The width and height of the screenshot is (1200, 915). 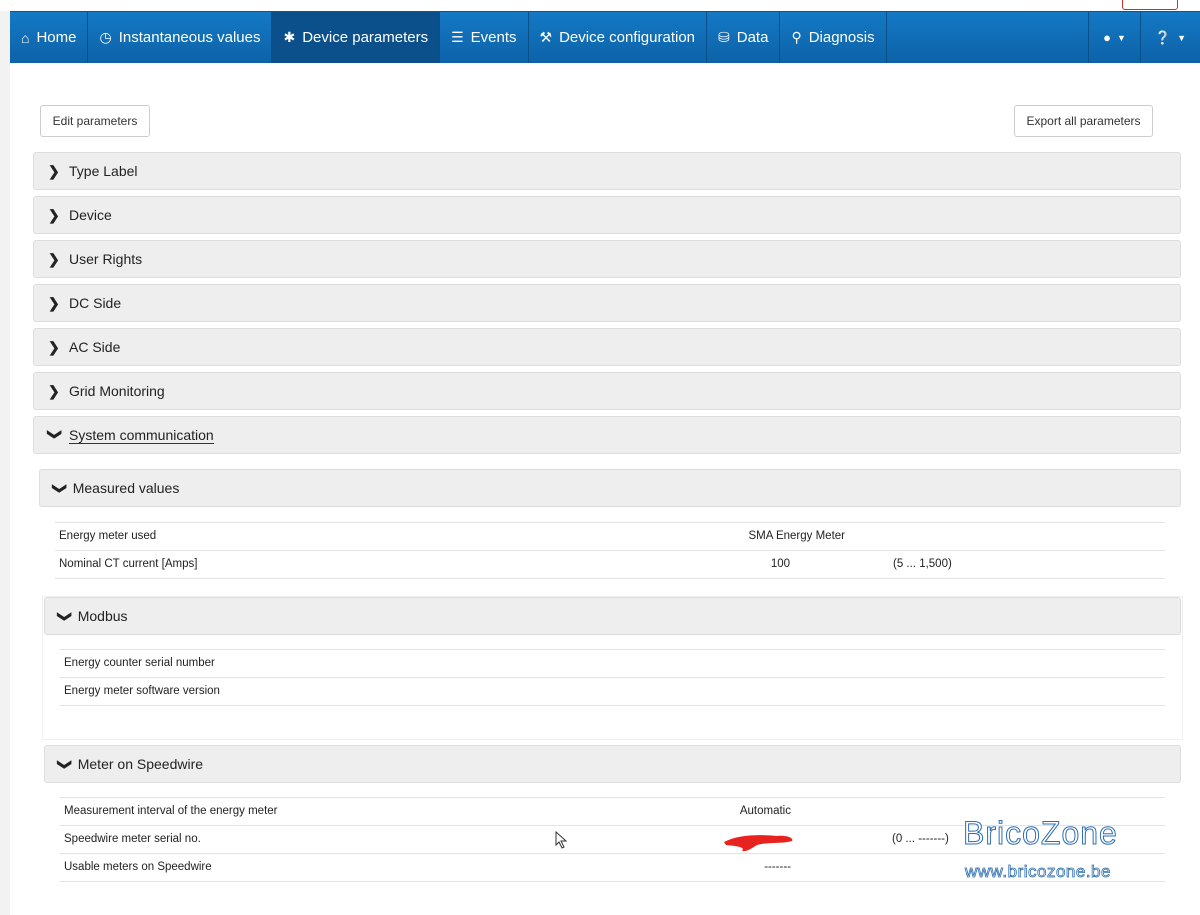 I want to click on user-menu: ● ▼, so click(x=1114, y=37).